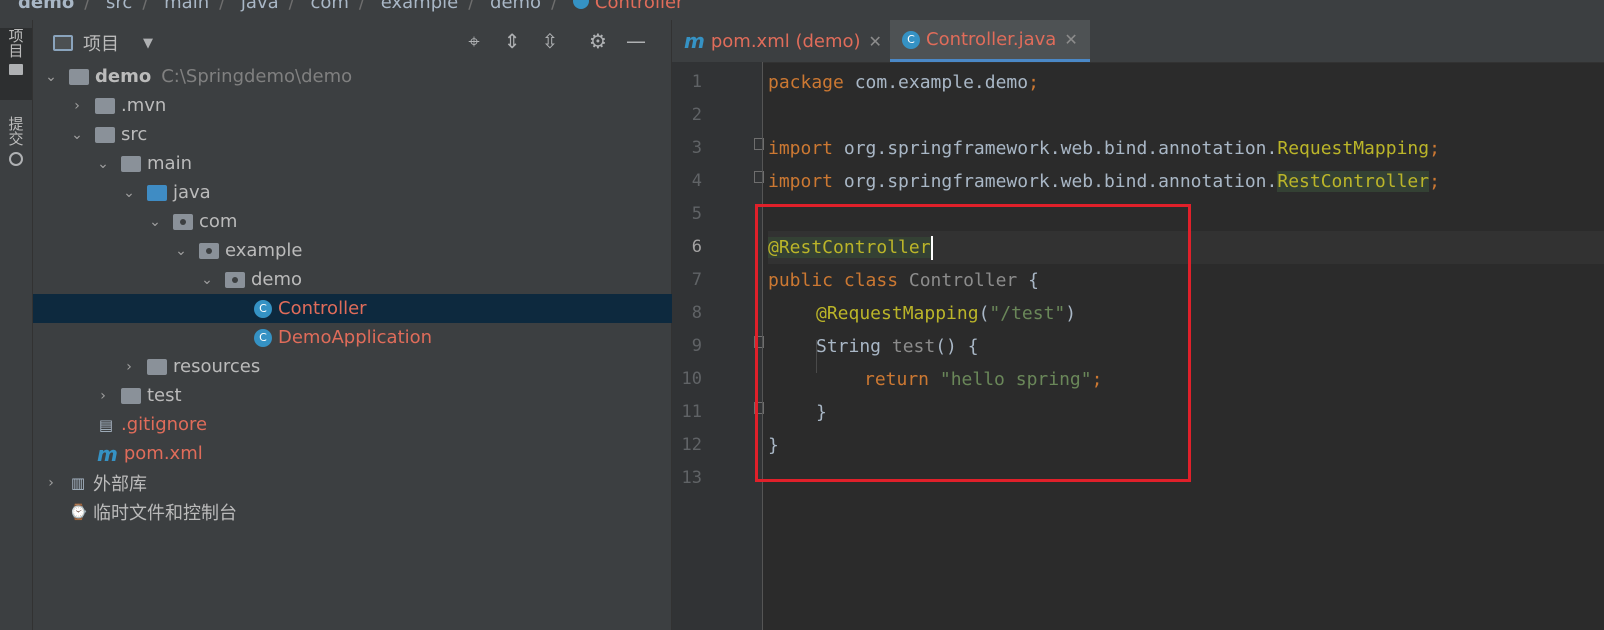 The image size is (1604, 630). Describe the element at coordinates (164, 395) in the screenshot. I see `tree-item-label: test` at that location.